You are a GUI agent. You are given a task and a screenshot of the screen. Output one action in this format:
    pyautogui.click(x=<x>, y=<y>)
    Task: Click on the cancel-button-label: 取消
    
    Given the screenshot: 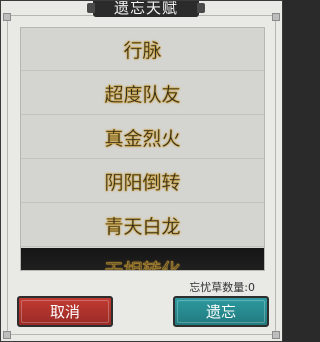 What is the action you would take?
    pyautogui.click(x=64, y=312)
    